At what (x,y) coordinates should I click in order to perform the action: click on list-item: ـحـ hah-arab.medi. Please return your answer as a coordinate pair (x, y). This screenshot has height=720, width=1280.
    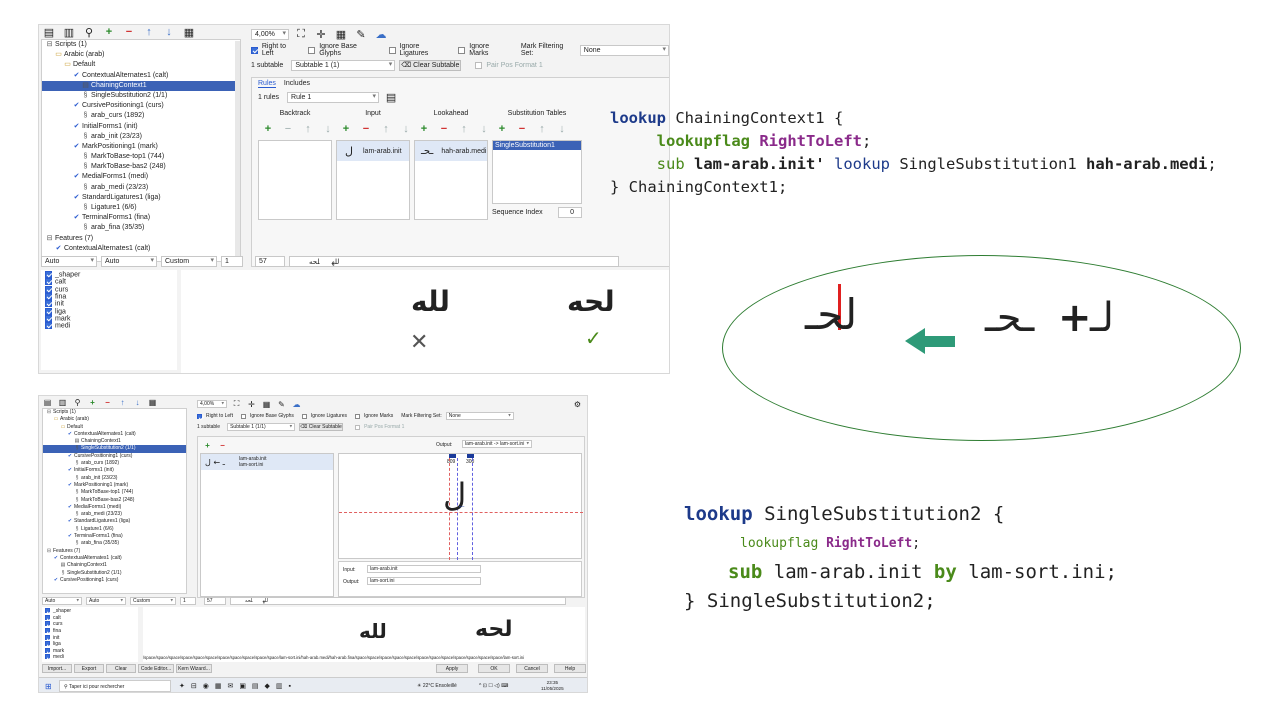
    Looking at the image, I should click on (451, 151).